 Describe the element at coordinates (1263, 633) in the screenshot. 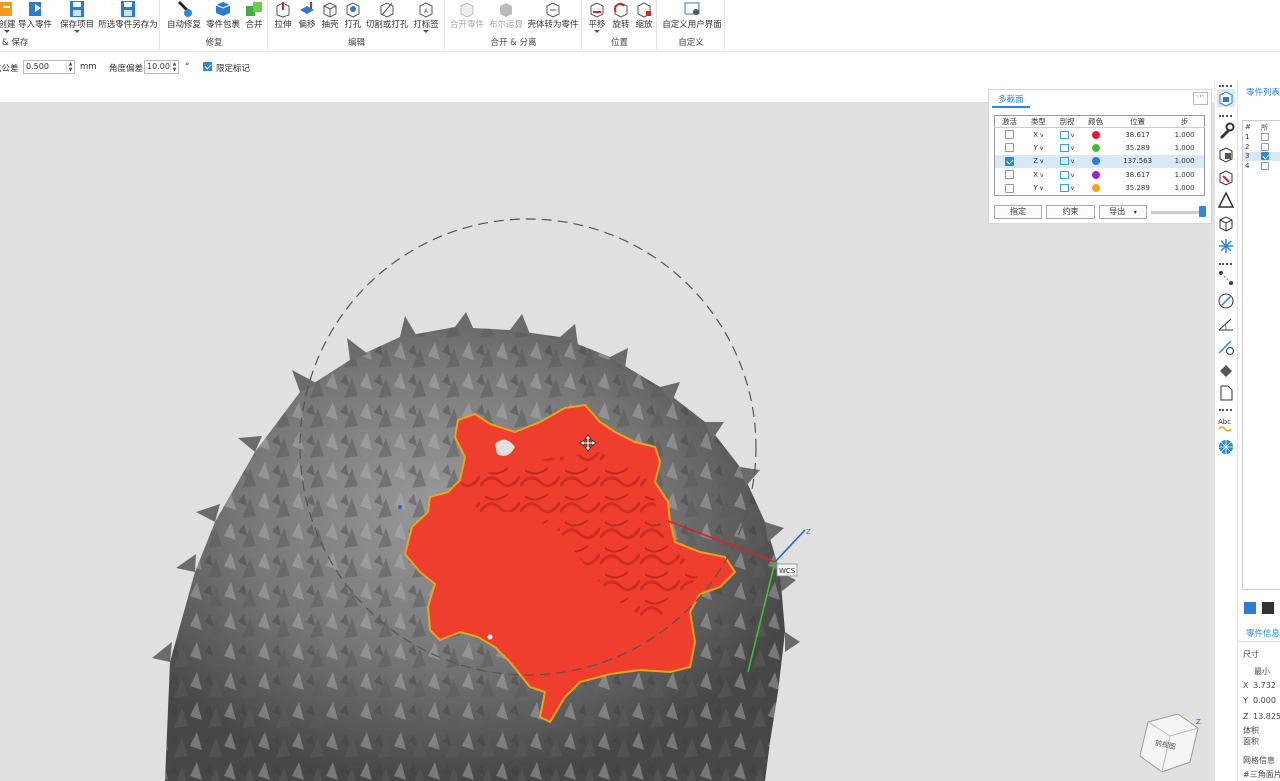

I see `tab-part-info: 零件信息` at that location.